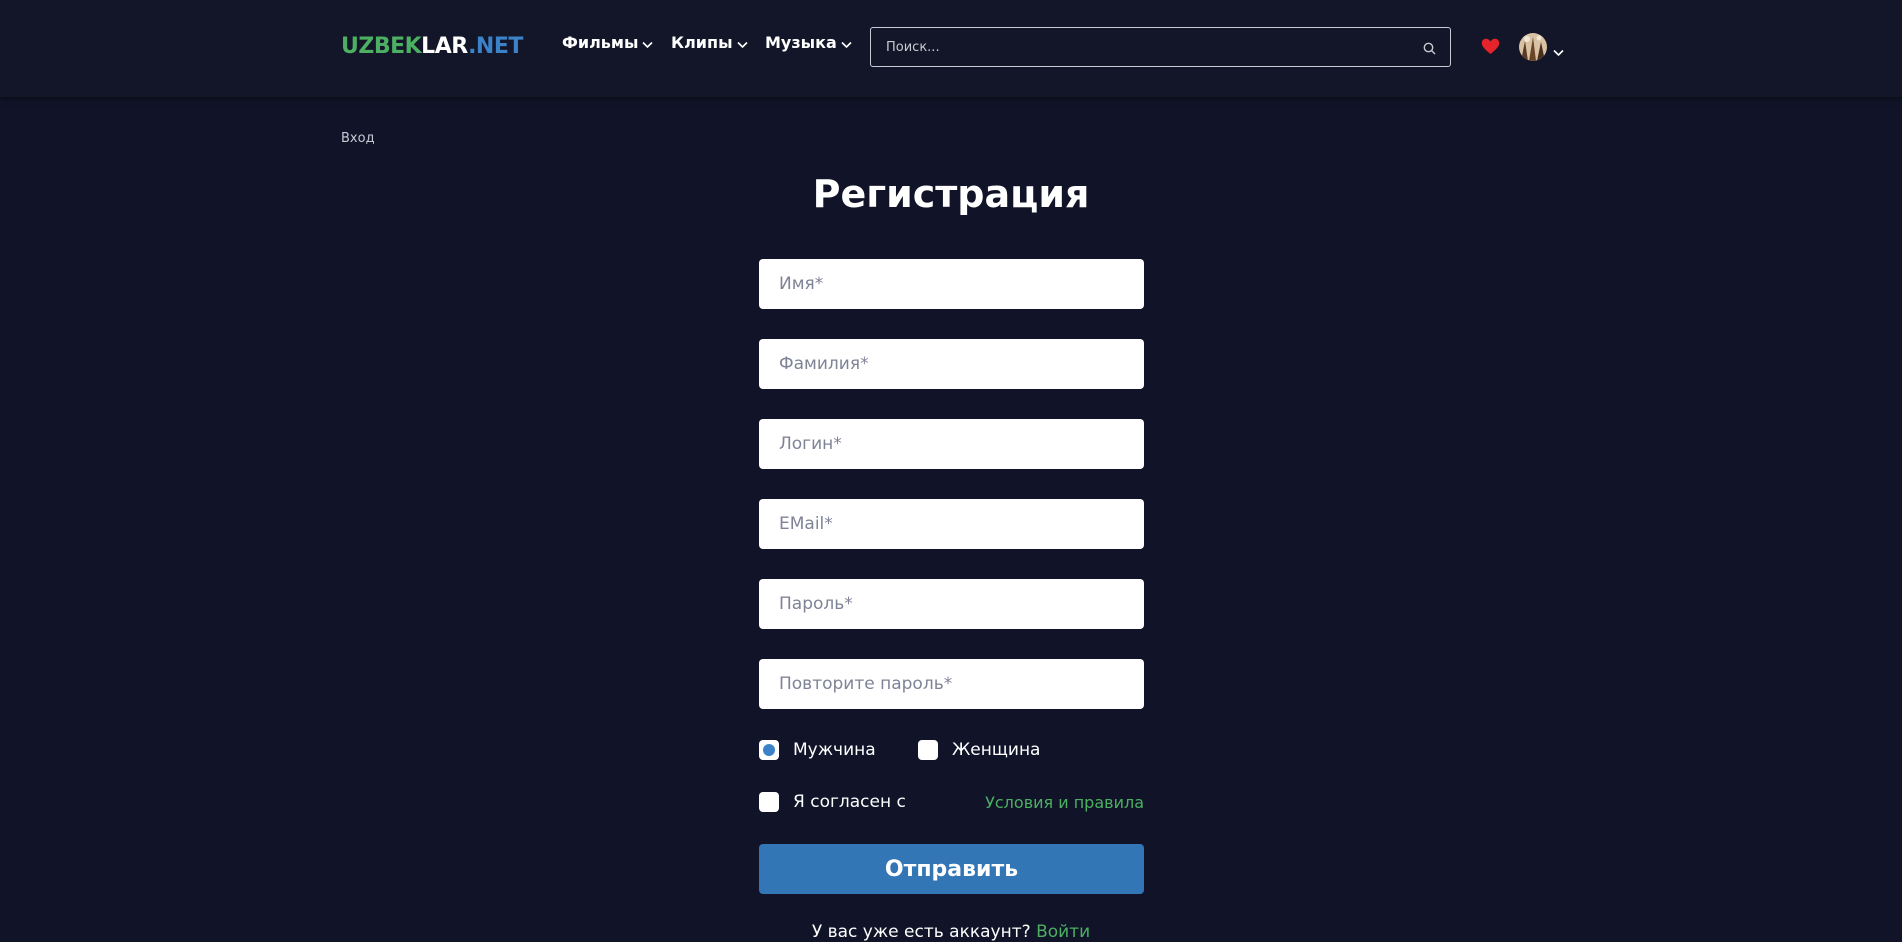  I want to click on site-header: UZBEKLAR.NET Фильмы Клипы Музыка, so click(951, 48).